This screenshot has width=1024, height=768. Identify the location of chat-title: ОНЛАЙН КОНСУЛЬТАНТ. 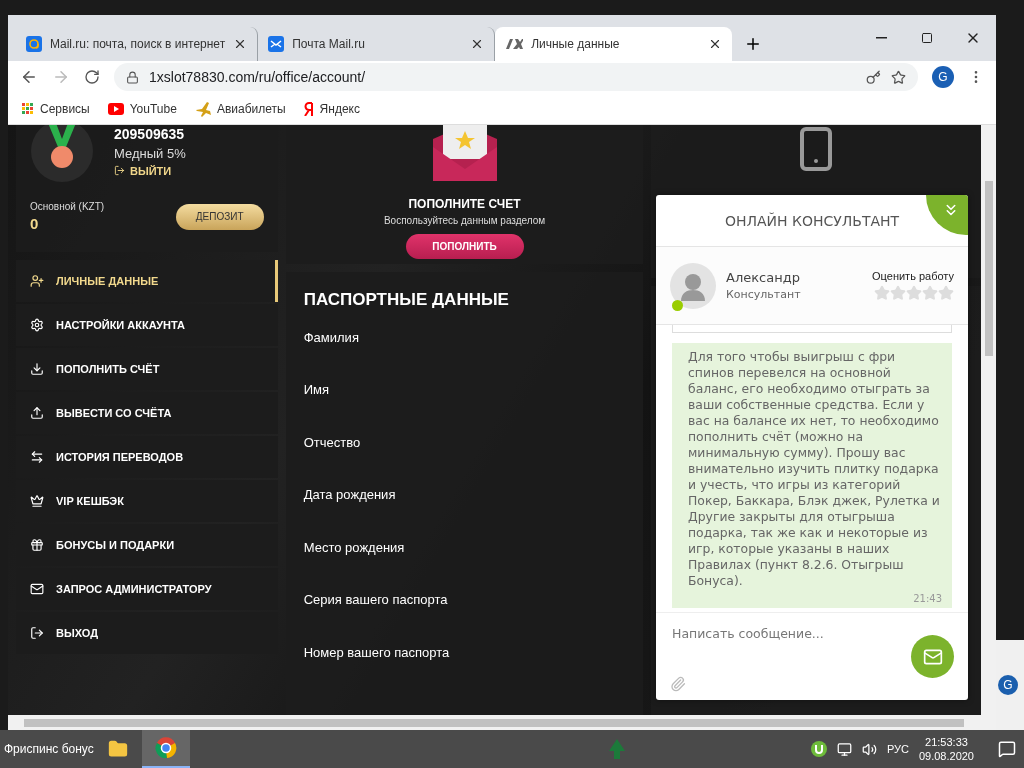
(812, 220).